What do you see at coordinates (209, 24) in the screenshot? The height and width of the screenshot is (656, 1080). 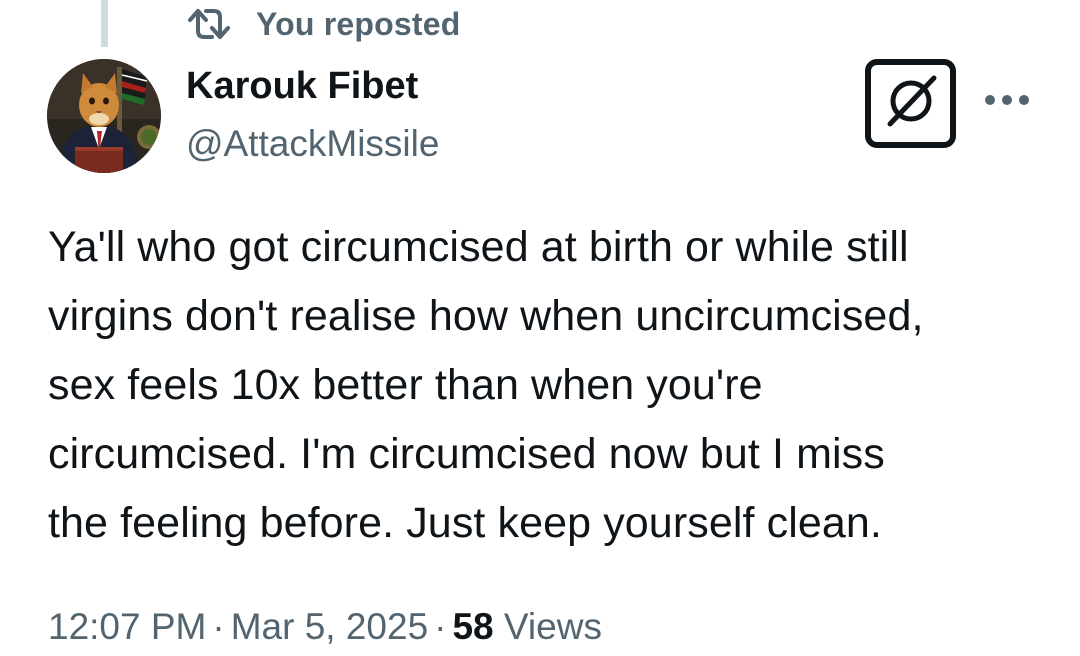 I see `repost-icon` at bounding box center [209, 24].